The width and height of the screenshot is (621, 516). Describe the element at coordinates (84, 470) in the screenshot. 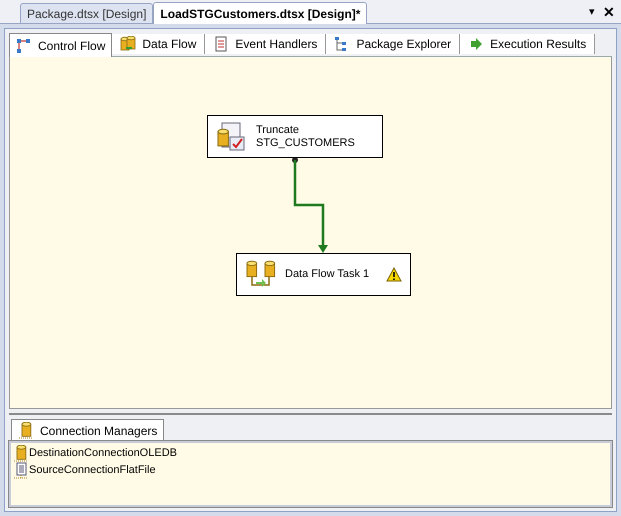

I see `connection-item: SourceConnectionFlatFile` at that location.